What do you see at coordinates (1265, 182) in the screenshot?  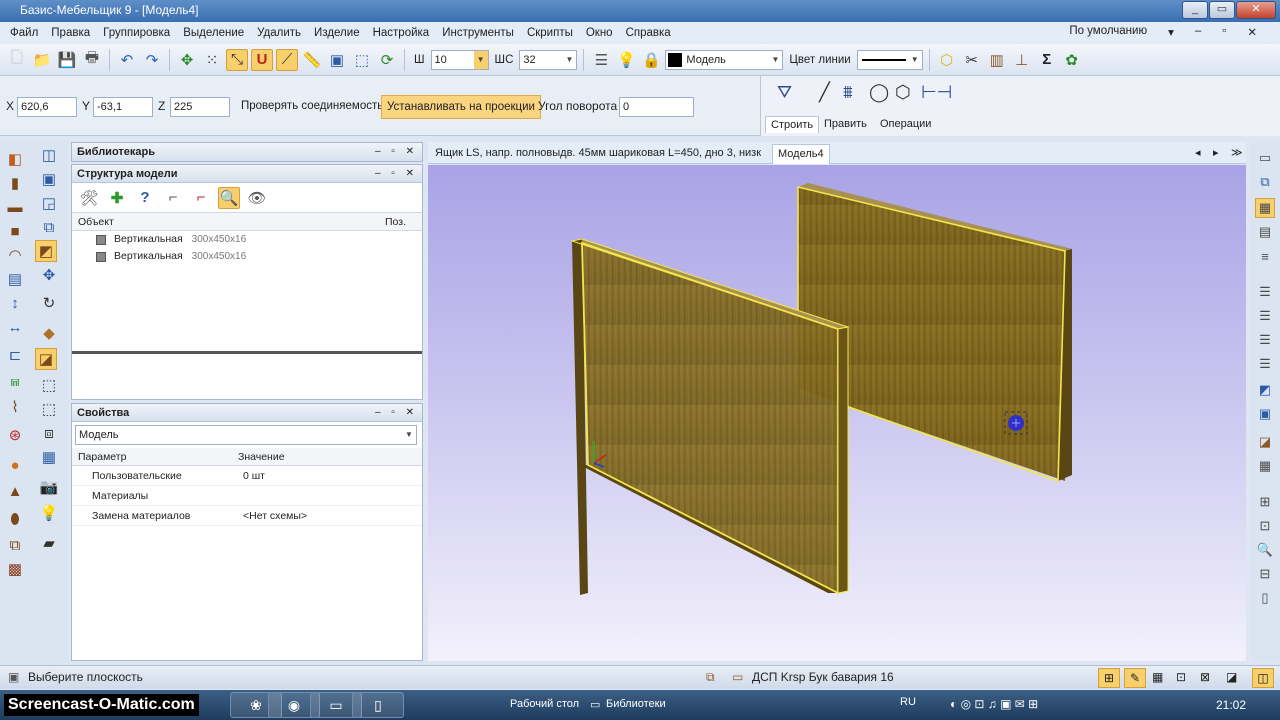 I see `view-iso-icon: ⧉` at bounding box center [1265, 182].